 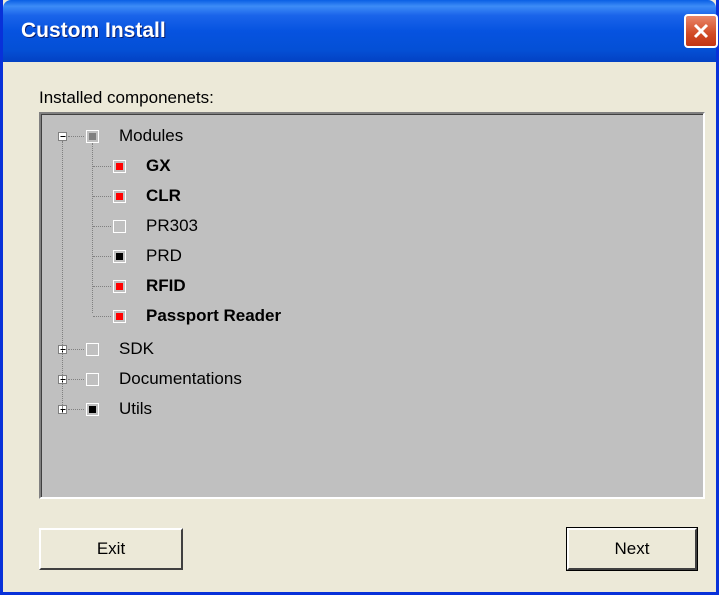 What do you see at coordinates (62, 275) in the screenshot?
I see `tree-root-line` at bounding box center [62, 275].